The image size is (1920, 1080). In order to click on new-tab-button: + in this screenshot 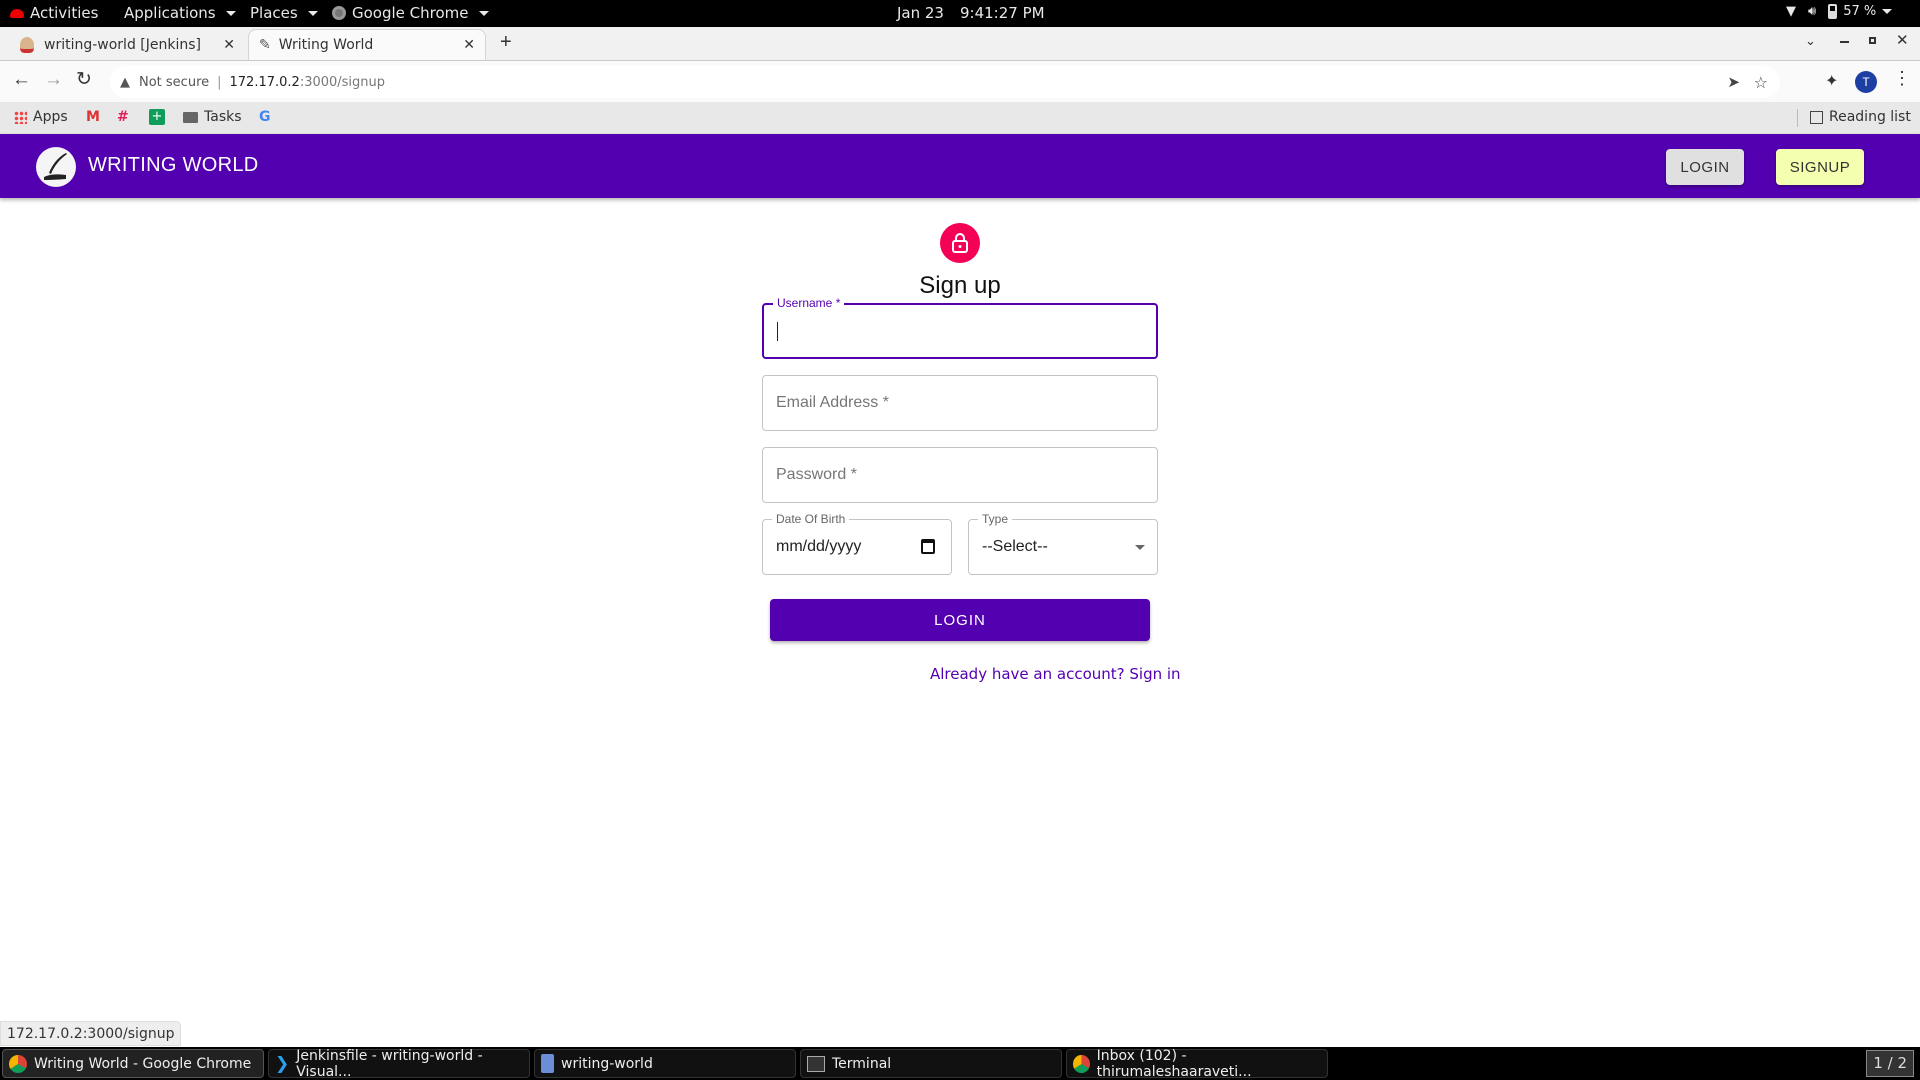, I will do `click(506, 42)`.